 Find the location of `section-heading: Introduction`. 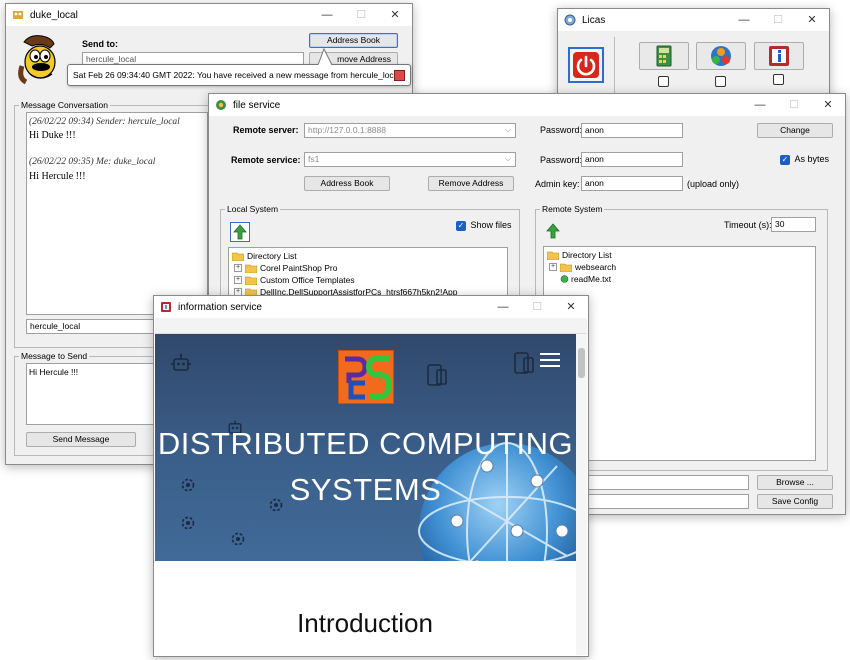

section-heading: Introduction is located at coordinates (365, 623).